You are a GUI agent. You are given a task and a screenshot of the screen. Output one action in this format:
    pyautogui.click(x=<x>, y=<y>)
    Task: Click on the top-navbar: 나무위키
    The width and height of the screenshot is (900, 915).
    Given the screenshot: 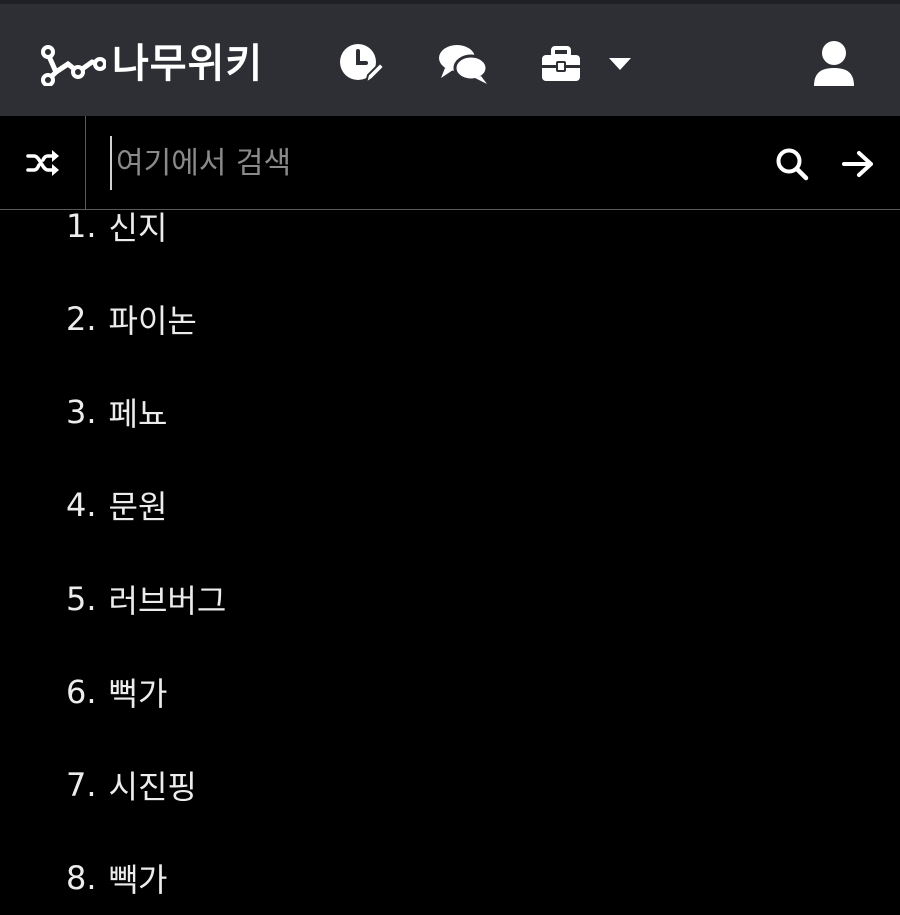 What is the action you would take?
    pyautogui.click(x=450, y=58)
    